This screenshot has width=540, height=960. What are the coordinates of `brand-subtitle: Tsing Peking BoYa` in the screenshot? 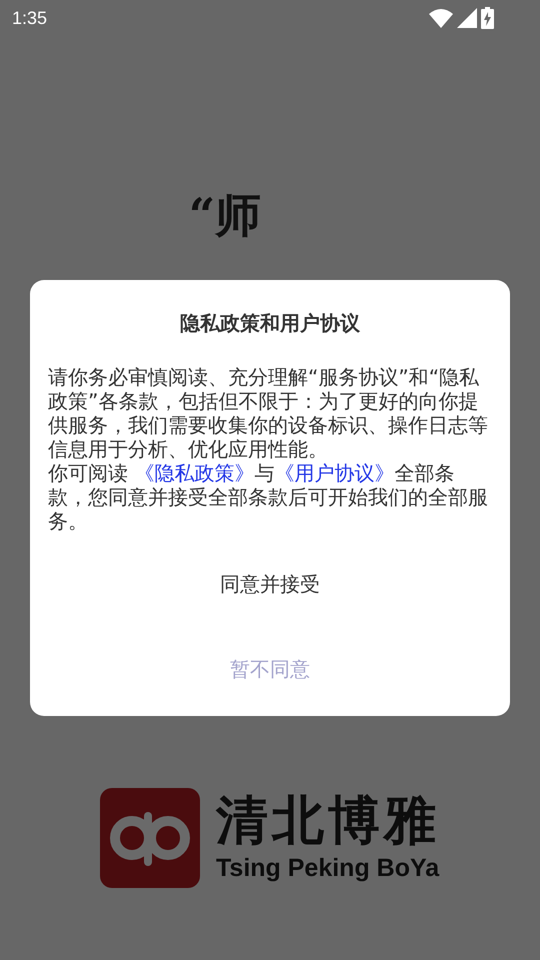 It's located at (328, 869).